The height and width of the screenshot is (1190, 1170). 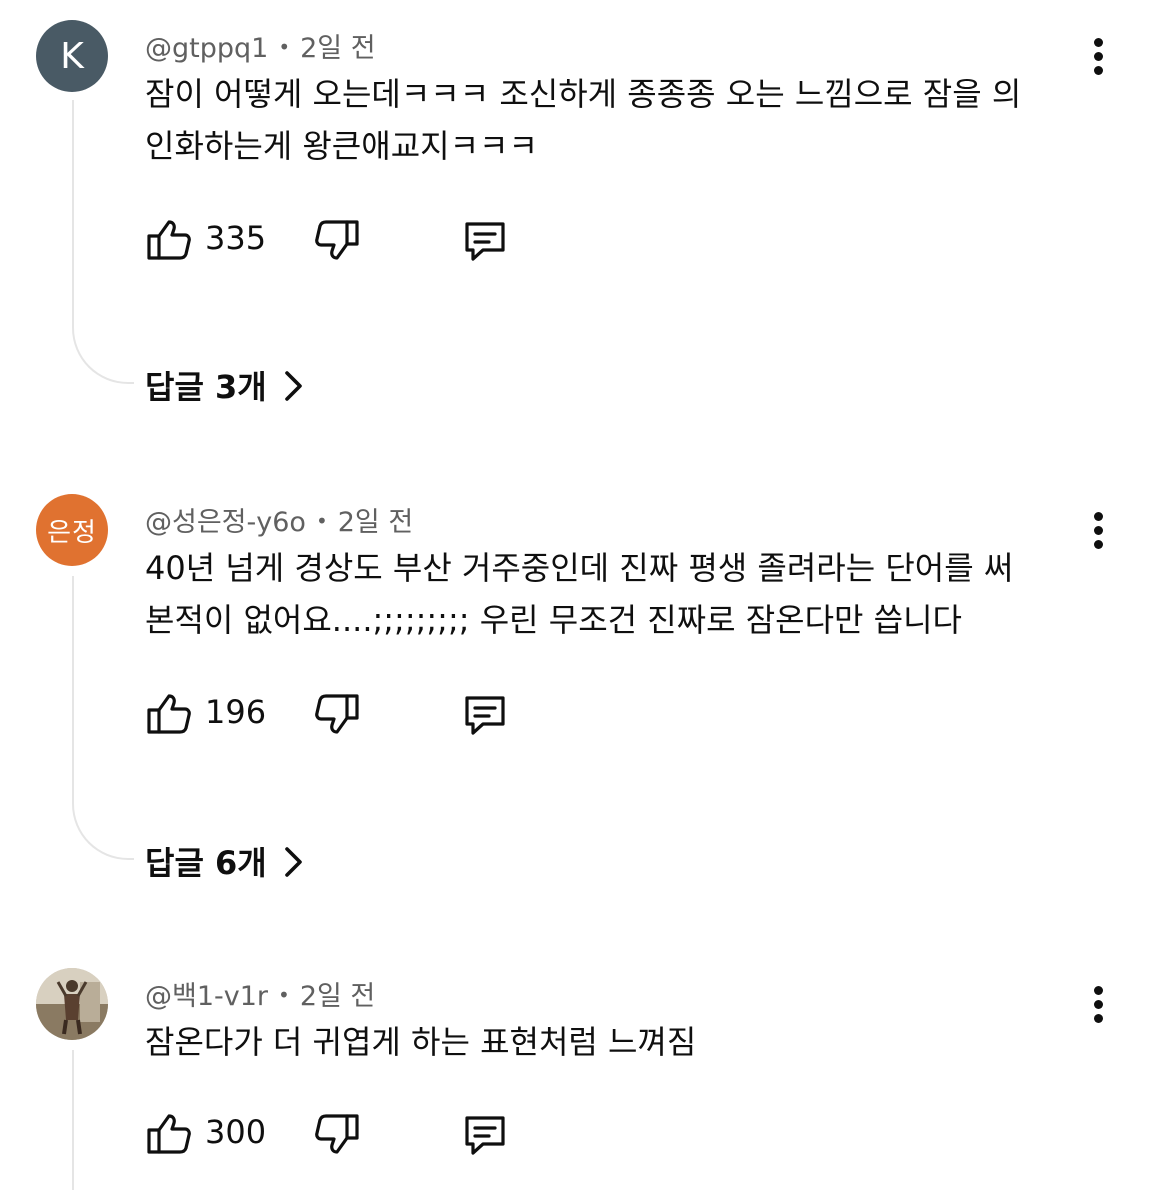 I want to click on comment-line: 잠이 어떻게 오는데ㅋㅋㅋ 조신하게 종종종 오는 느낌으로 잠을 의, so click(x=583, y=94).